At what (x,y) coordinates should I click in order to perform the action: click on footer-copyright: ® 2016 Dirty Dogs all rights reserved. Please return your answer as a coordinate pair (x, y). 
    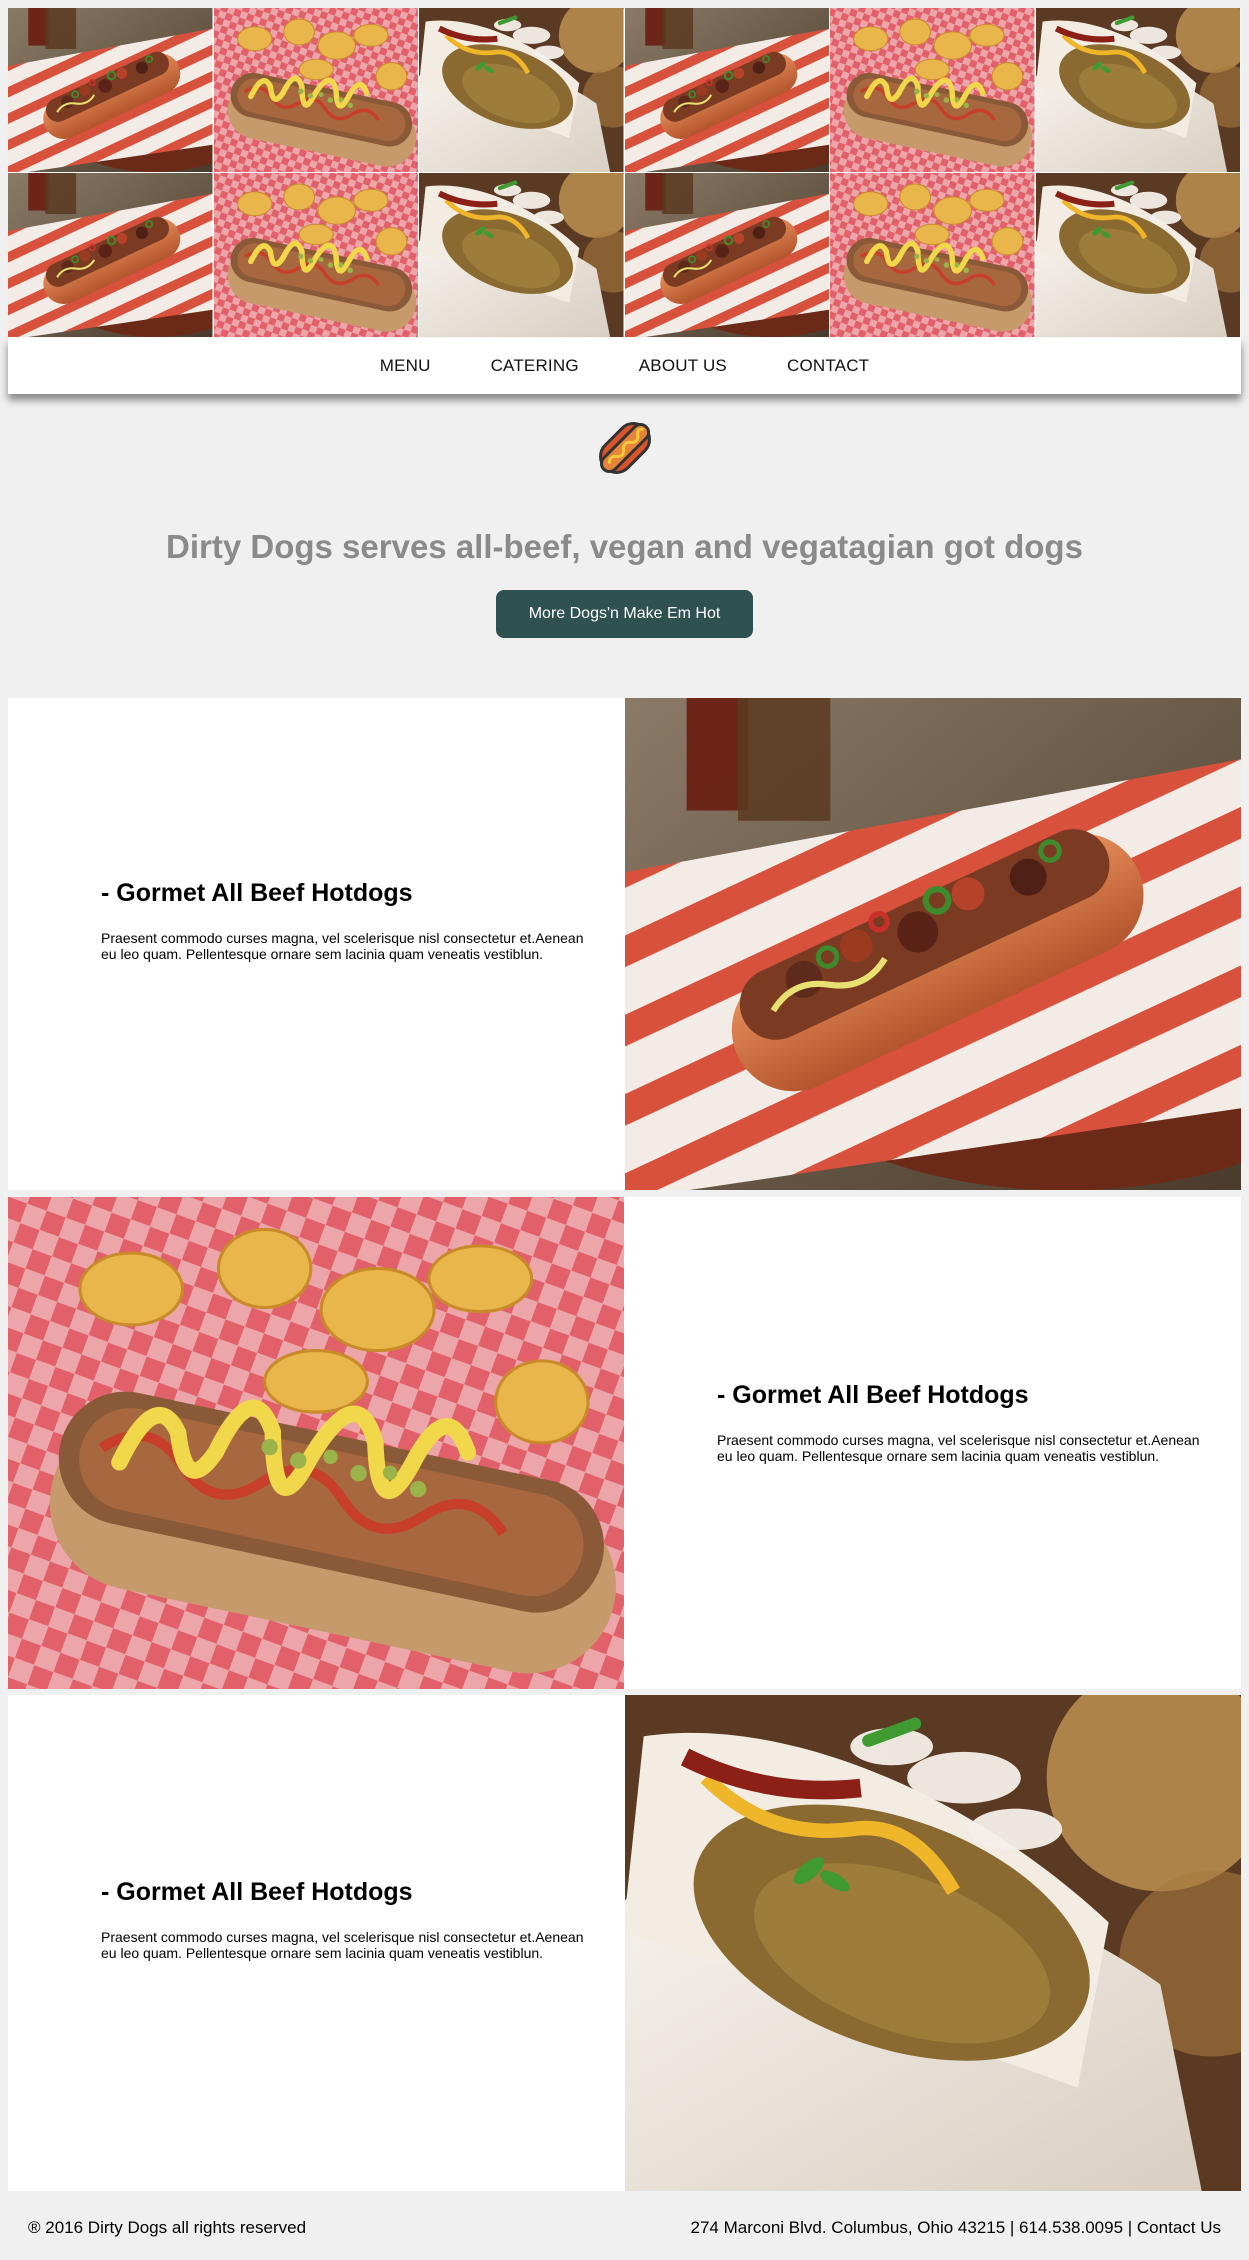
    Looking at the image, I should click on (167, 2227).